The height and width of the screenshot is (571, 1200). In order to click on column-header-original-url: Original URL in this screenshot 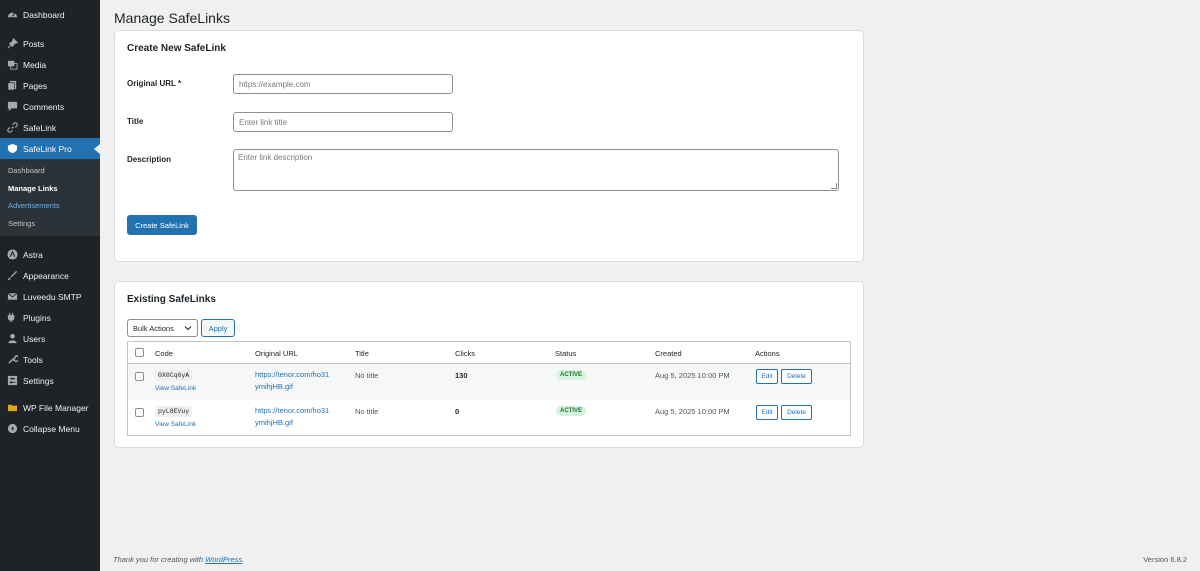, I will do `click(276, 353)`.